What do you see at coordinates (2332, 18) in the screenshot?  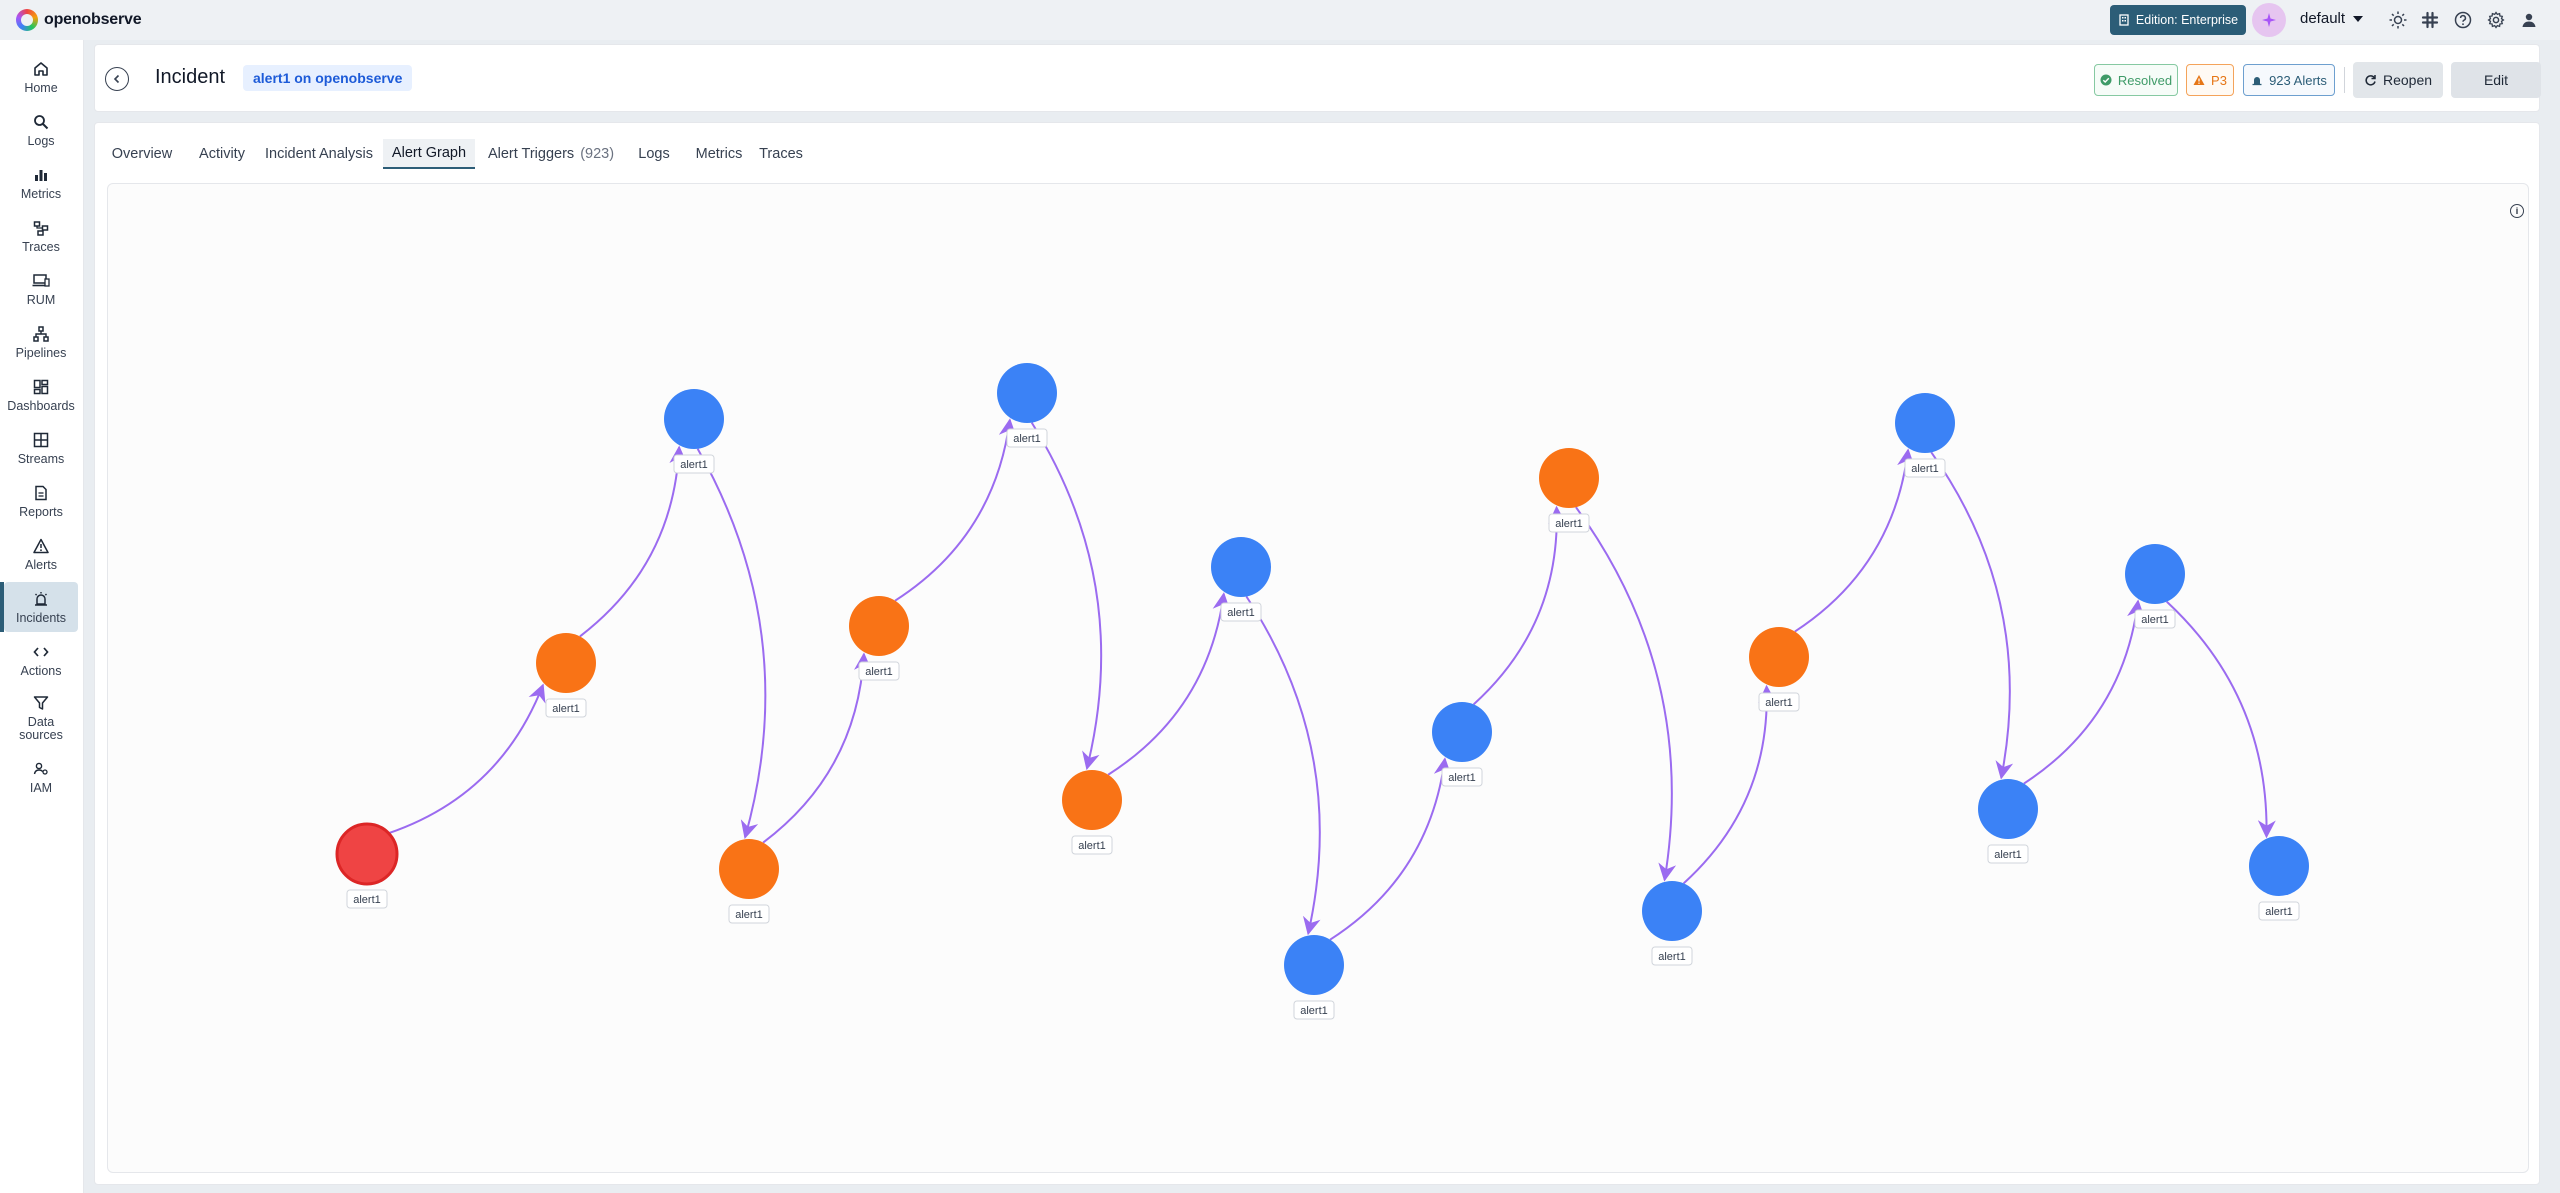 I see `org-selector: default` at bounding box center [2332, 18].